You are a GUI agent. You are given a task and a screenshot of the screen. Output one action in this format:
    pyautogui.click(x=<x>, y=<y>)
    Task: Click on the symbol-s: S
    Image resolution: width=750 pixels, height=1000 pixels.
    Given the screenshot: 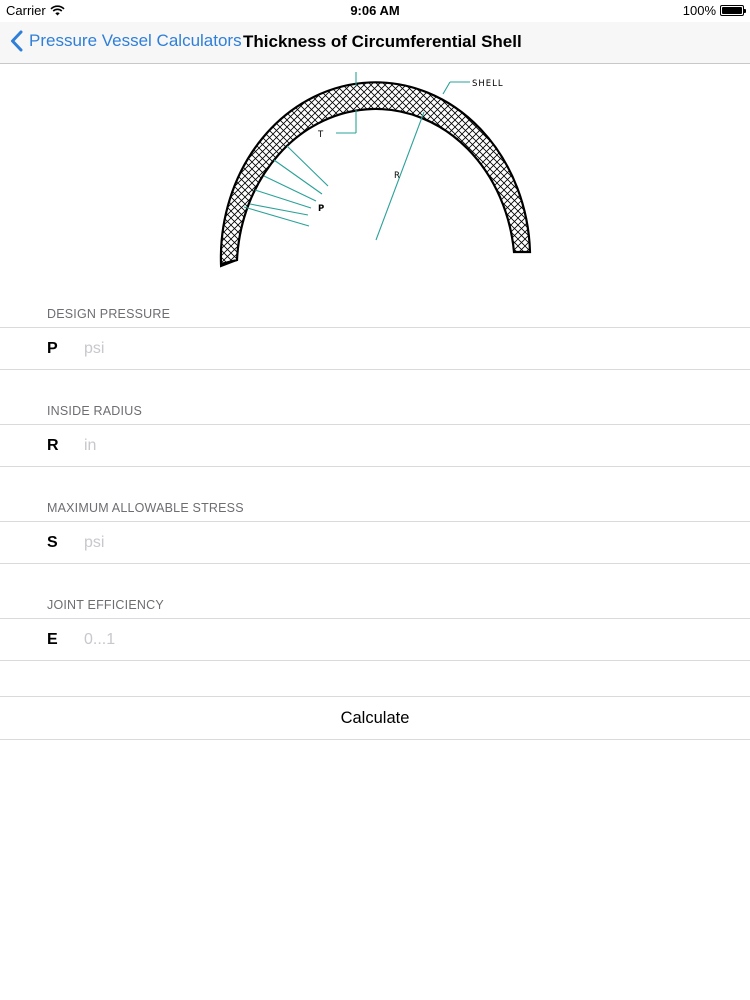 What is the action you would take?
    pyautogui.click(x=52, y=542)
    